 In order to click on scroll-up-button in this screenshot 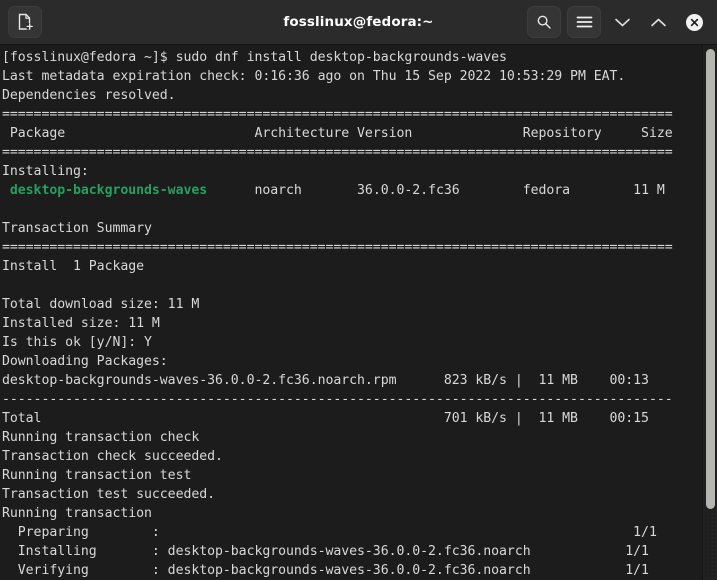, I will do `click(658, 22)`.